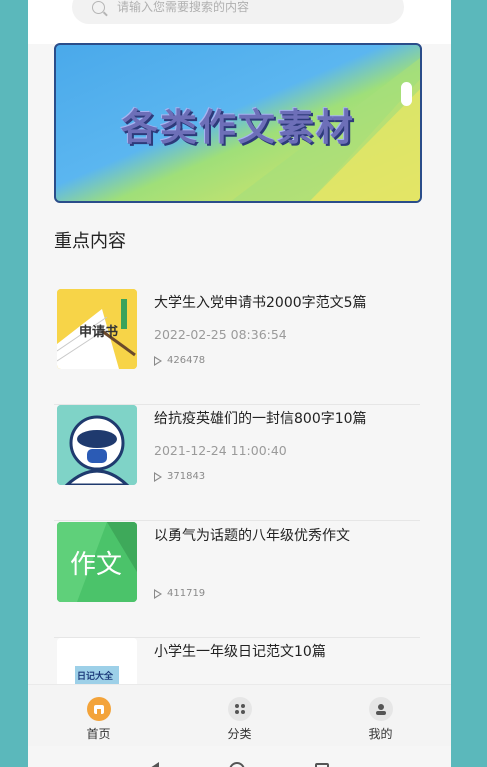 The width and height of the screenshot is (487, 767). I want to click on article-thumbnail, so click(97, 445).